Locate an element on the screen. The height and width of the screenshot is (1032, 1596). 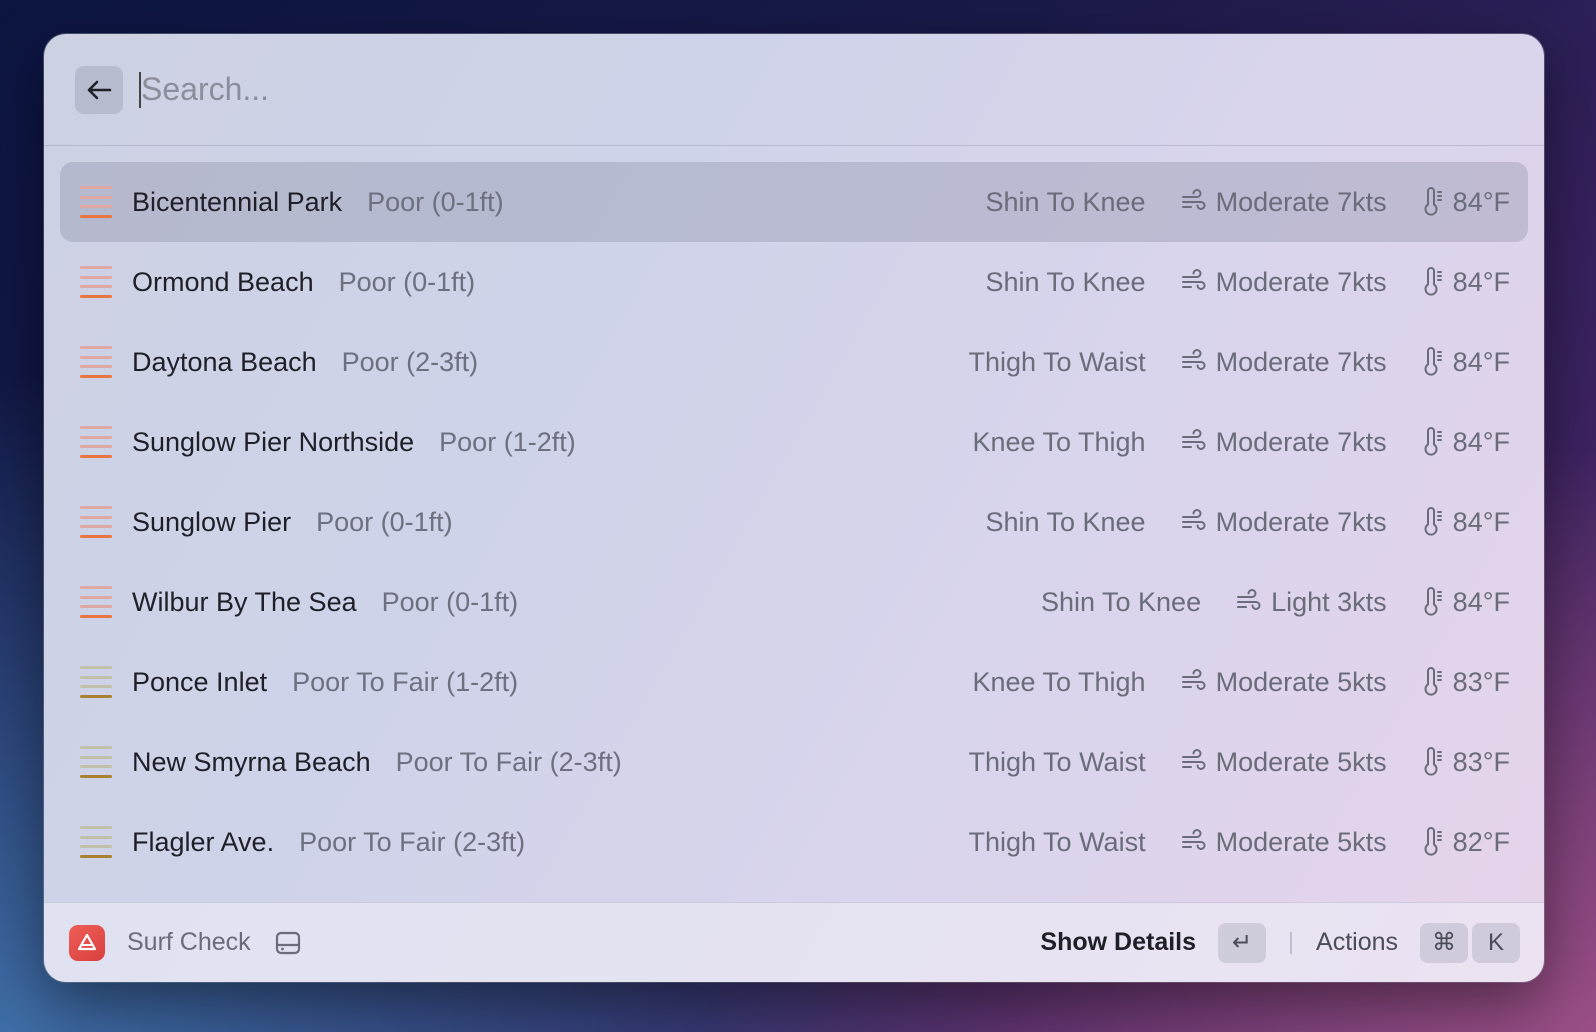
arrow-left-icon is located at coordinates (99, 89).